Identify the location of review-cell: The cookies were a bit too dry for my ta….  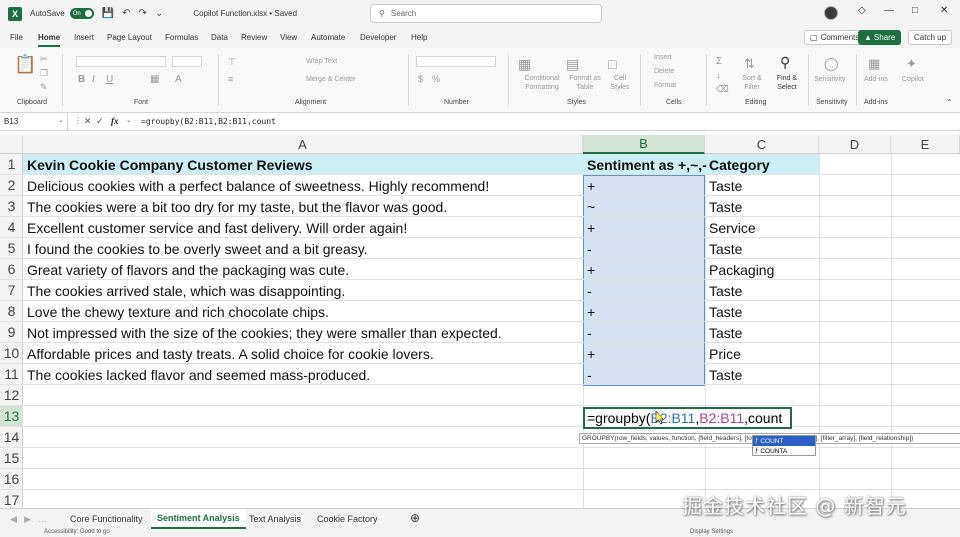
(235, 206).